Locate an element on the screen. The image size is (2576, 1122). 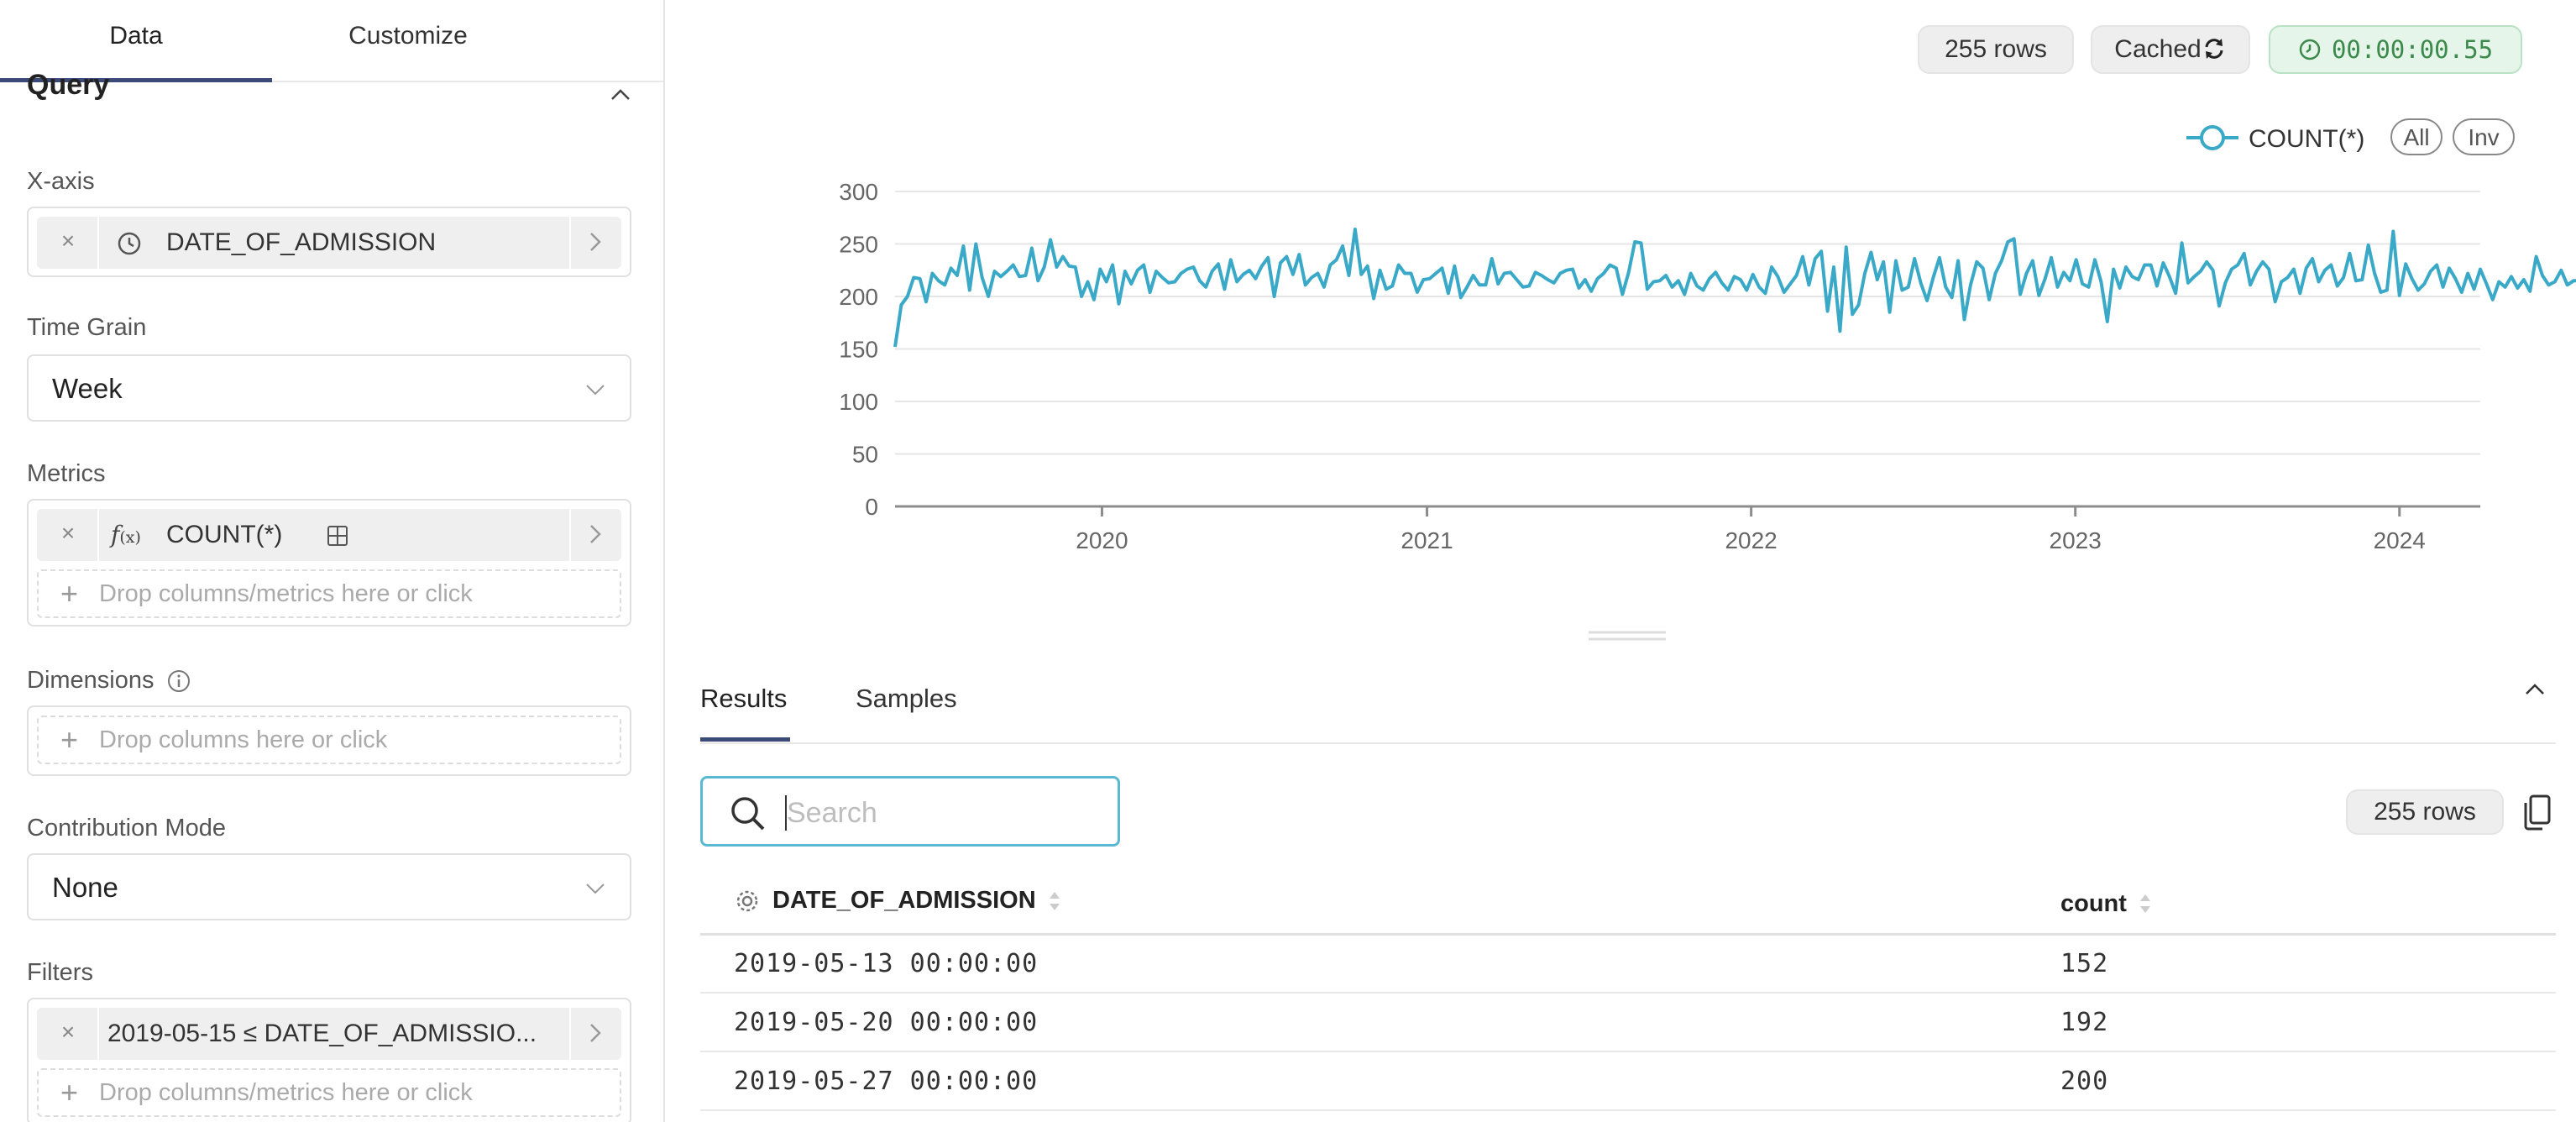
filters-dropzone: + Drop columns/metrics here or click is located at coordinates (329, 1092).